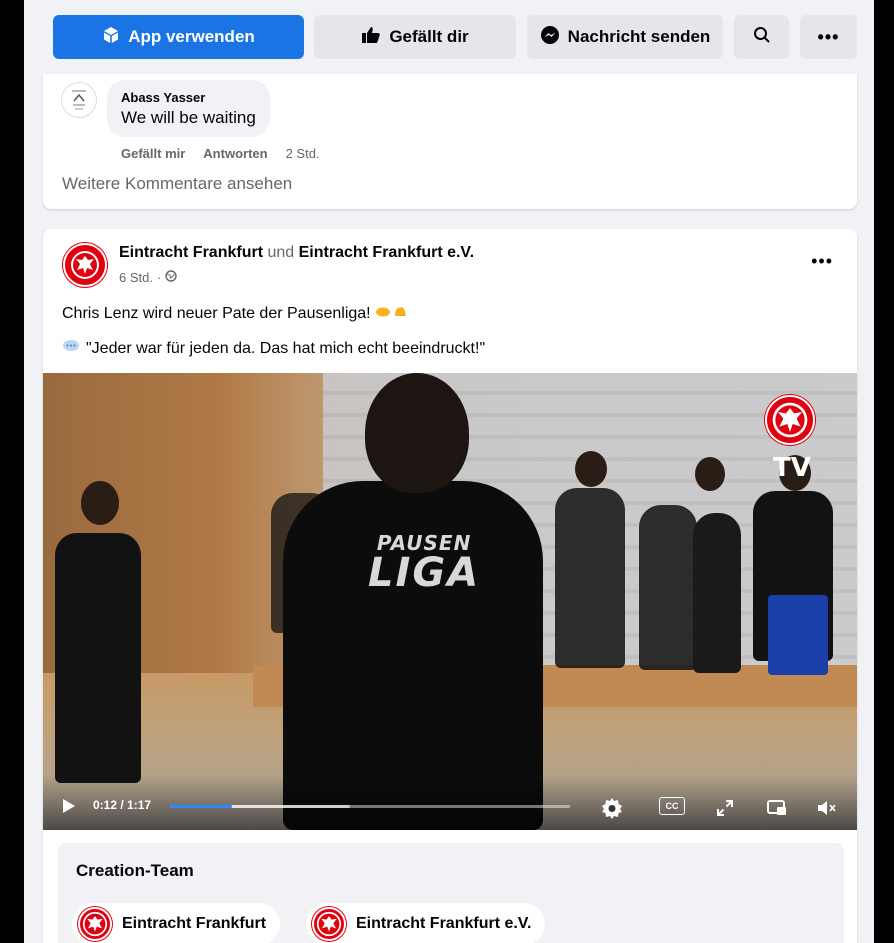 Image resolution: width=894 pixels, height=943 pixels. I want to click on speaker-muted-icon, so click(827, 808).